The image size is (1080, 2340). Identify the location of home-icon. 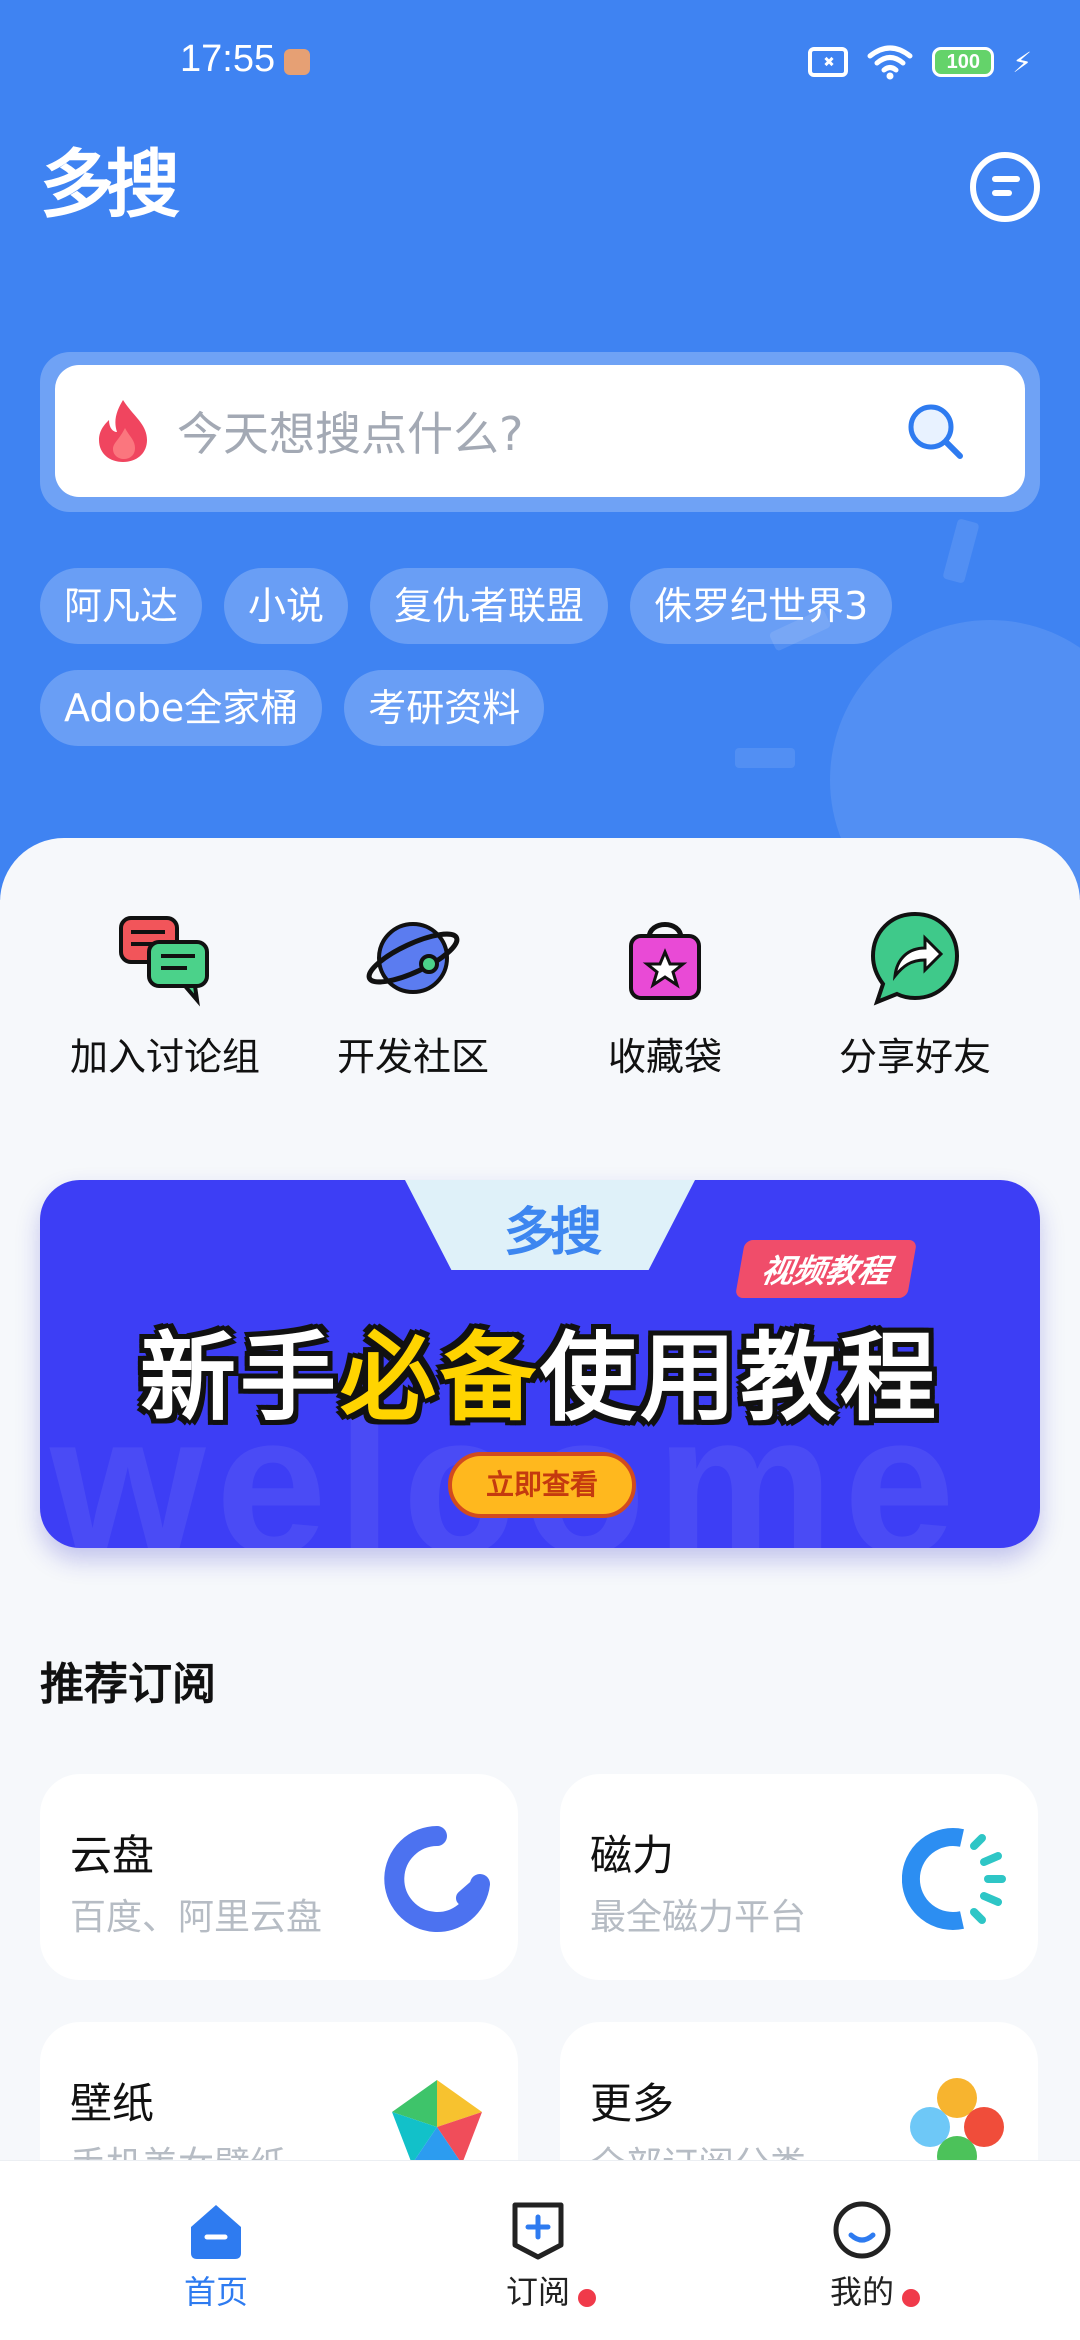
(216, 2232).